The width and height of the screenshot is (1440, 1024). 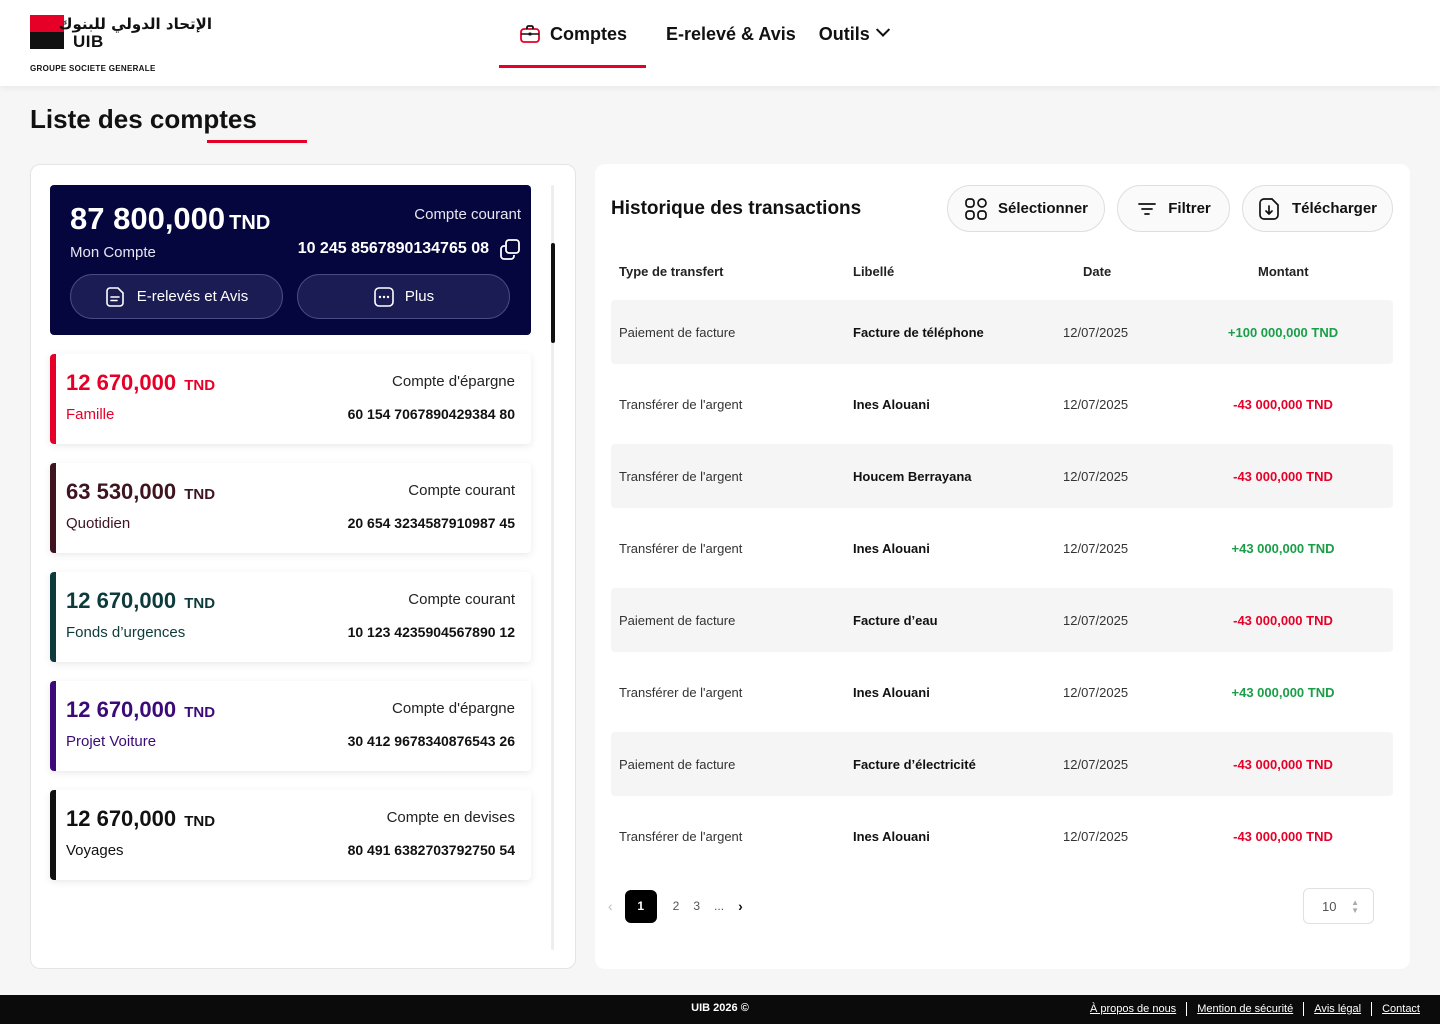 What do you see at coordinates (250, 223) in the screenshot?
I see `main-account-currency: TND` at bounding box center [250, 223].